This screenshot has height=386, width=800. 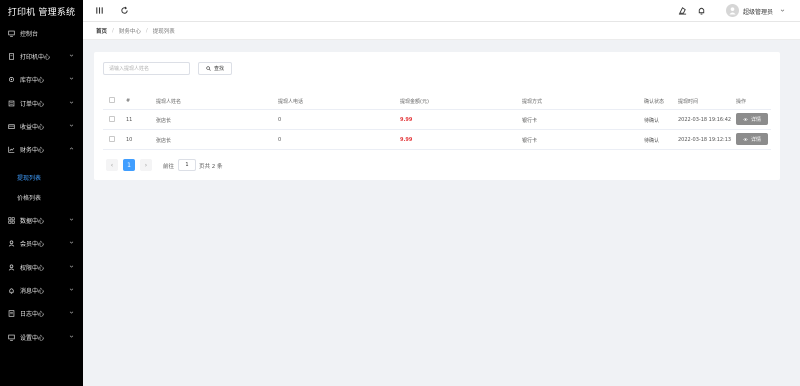 I want to click on prev-page-button: ‹, so click(x=112, y=165).